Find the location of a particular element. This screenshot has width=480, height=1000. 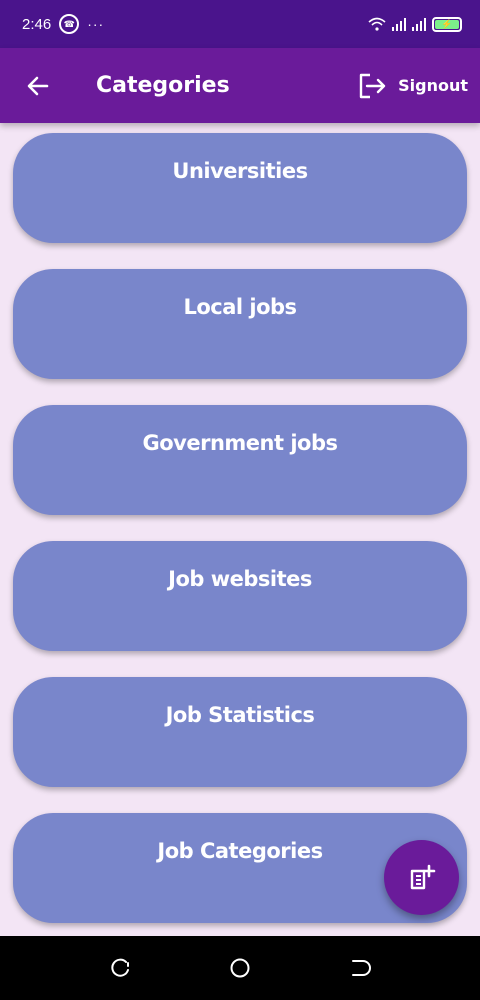

recents-button is located at coordinates (120, 968).